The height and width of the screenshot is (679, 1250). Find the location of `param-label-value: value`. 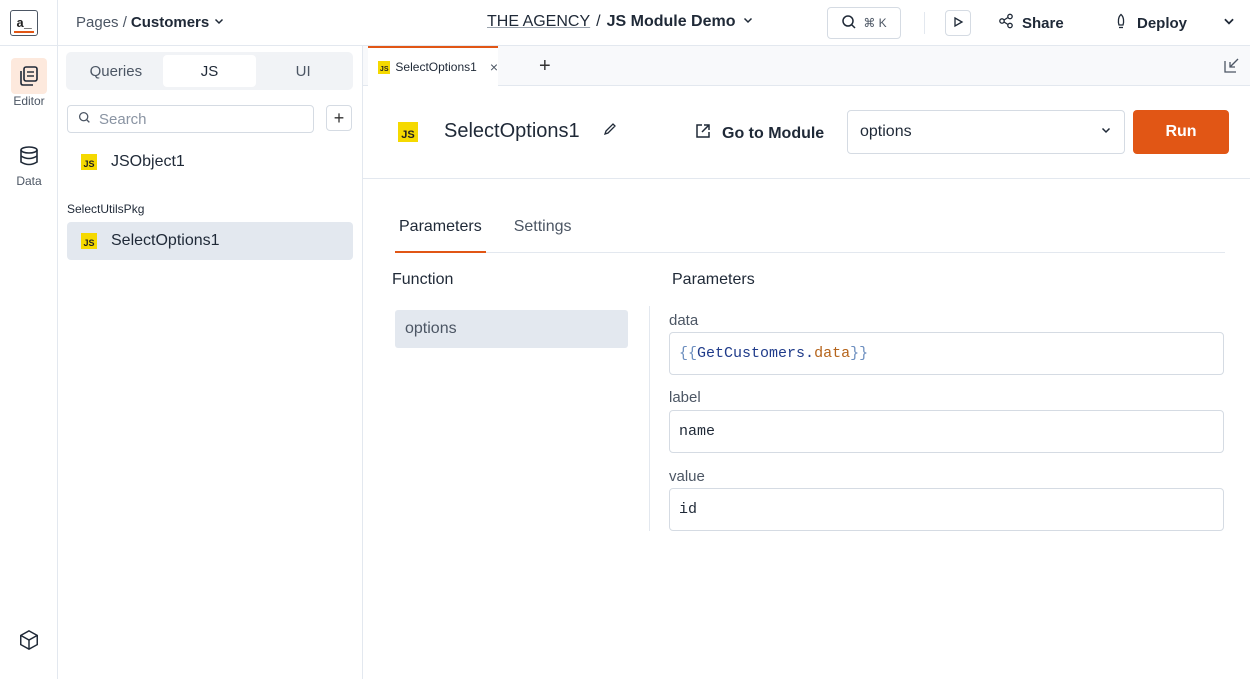

param-label-value: value is located at coordinates (687, 476).